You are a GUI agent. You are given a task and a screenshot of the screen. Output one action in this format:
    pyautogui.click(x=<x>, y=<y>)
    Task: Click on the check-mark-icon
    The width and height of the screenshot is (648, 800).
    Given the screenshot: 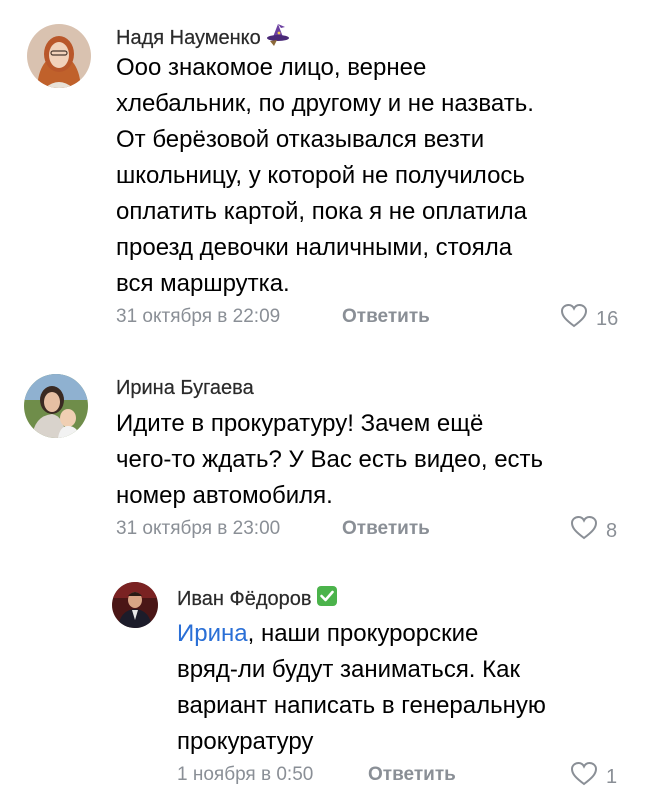 What is the action you would take?
    pyautogui.click(x=327, y=599)
    